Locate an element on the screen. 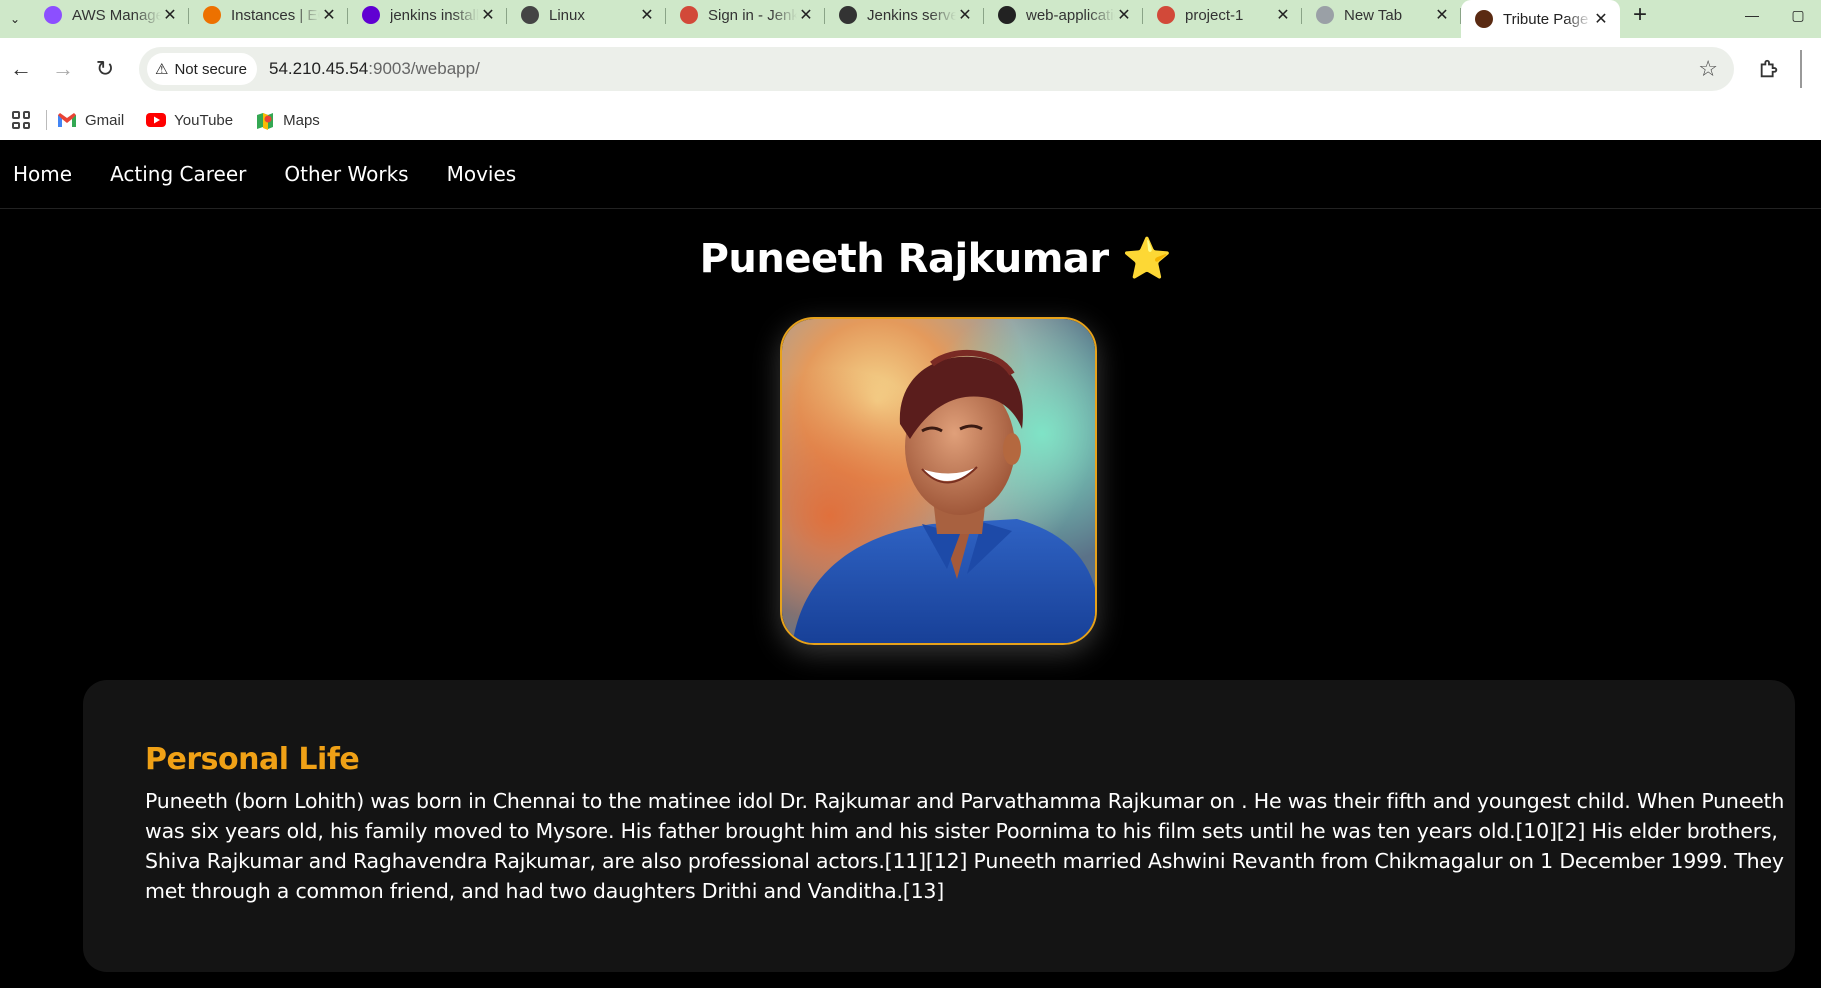 This screenshot has height=988, width=1821. profile-edge is located at coordinates (1805, 69).